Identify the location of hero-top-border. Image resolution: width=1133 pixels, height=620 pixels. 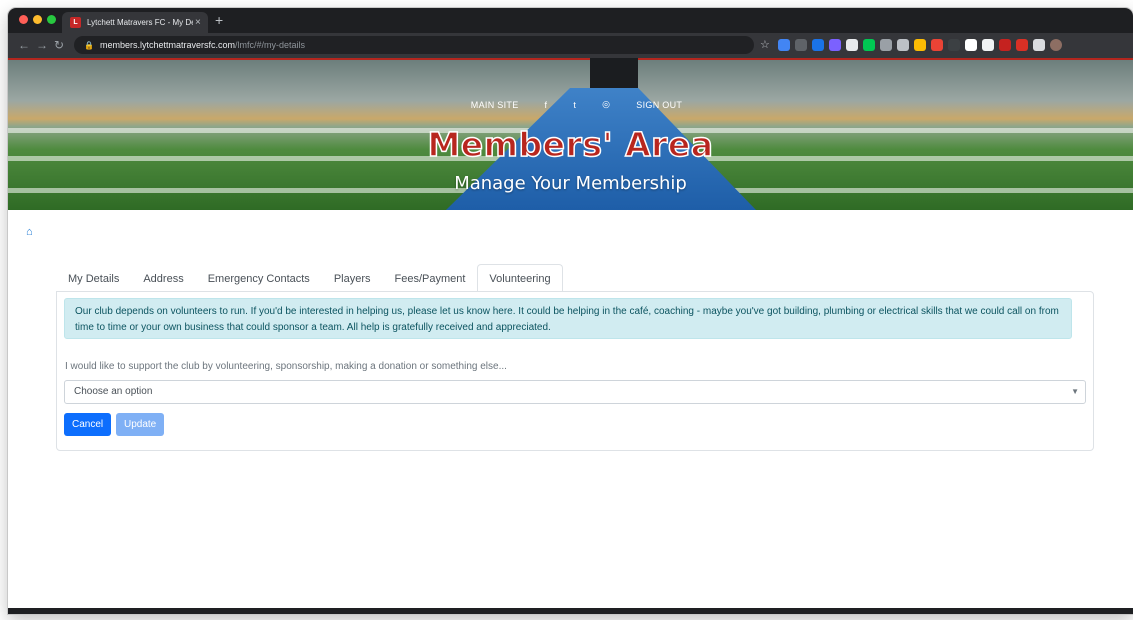
(570, 59).